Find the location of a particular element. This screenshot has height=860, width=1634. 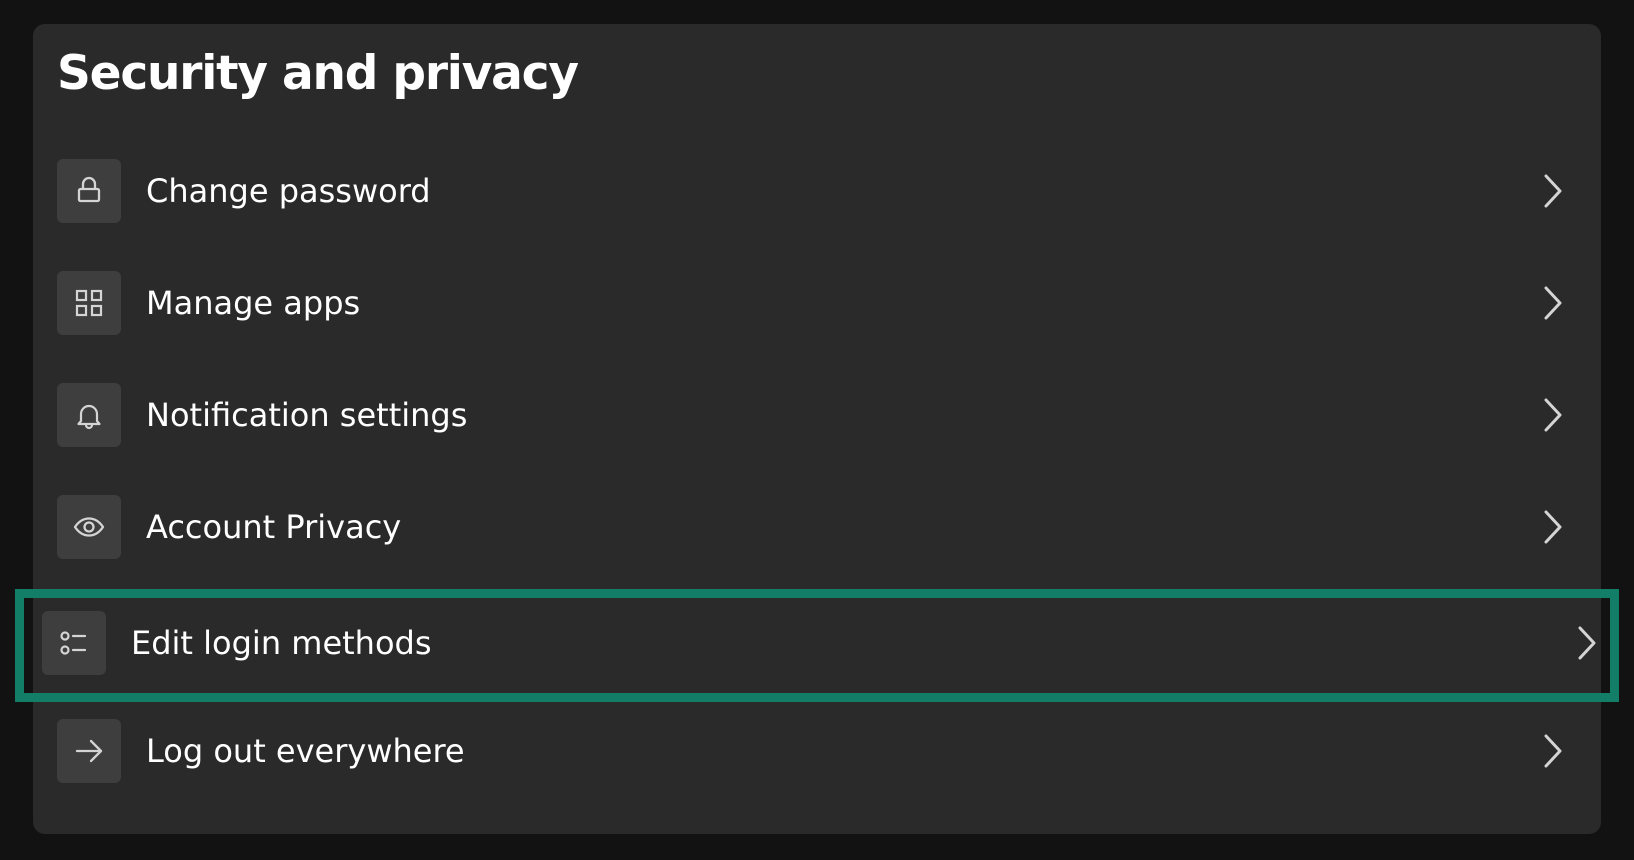

lock-icon is located at coordinates (89, 191).